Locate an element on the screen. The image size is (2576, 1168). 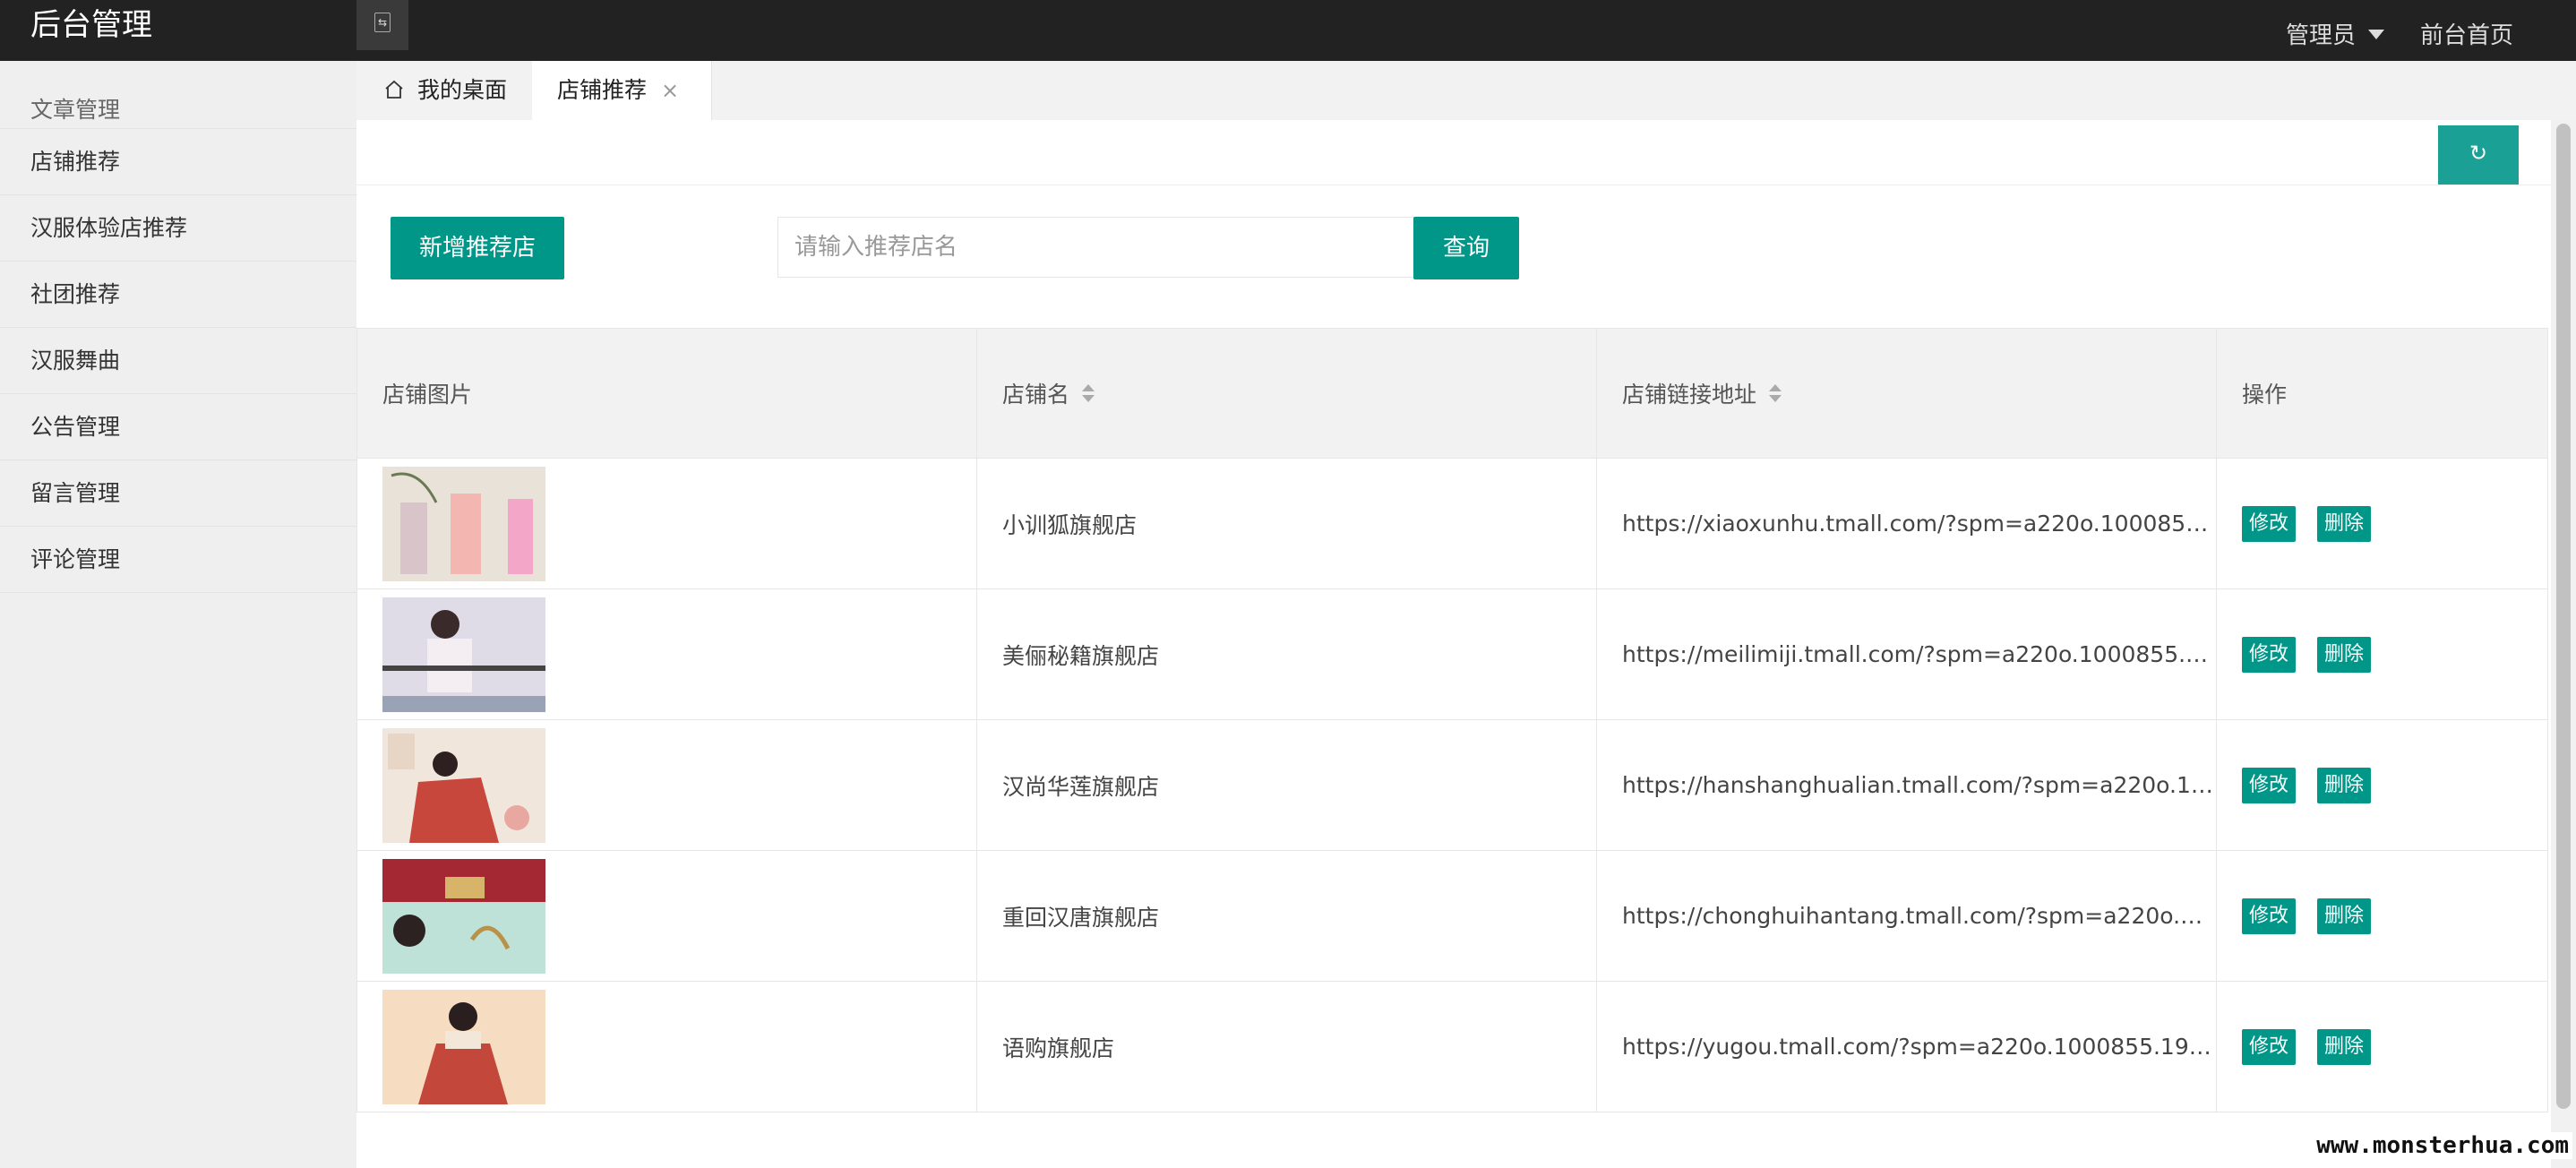
admin-label: 管理员 is located at coordinates (2320, 36).